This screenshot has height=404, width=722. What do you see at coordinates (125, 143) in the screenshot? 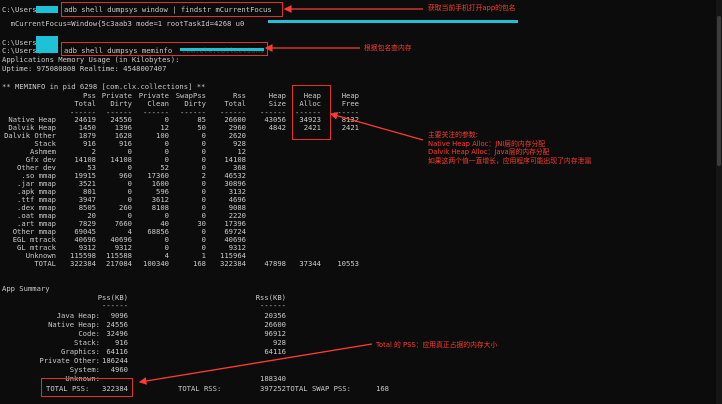
I see `table-cell: 916` at bounding box center [125, 143].